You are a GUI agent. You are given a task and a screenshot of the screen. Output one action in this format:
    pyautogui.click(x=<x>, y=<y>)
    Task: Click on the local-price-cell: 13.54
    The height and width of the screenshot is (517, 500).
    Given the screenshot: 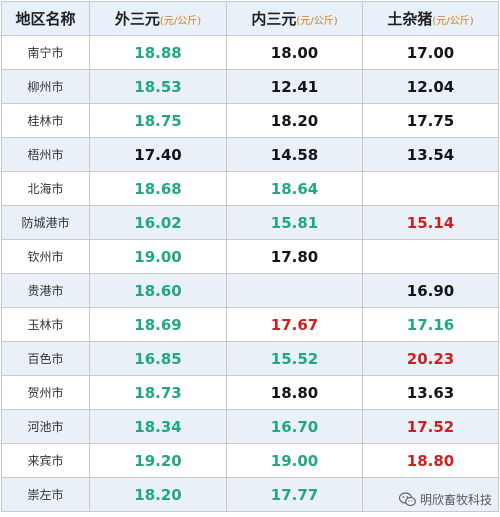 What is the action you would take?
    pyautogui.click(x=430, y=154)
    